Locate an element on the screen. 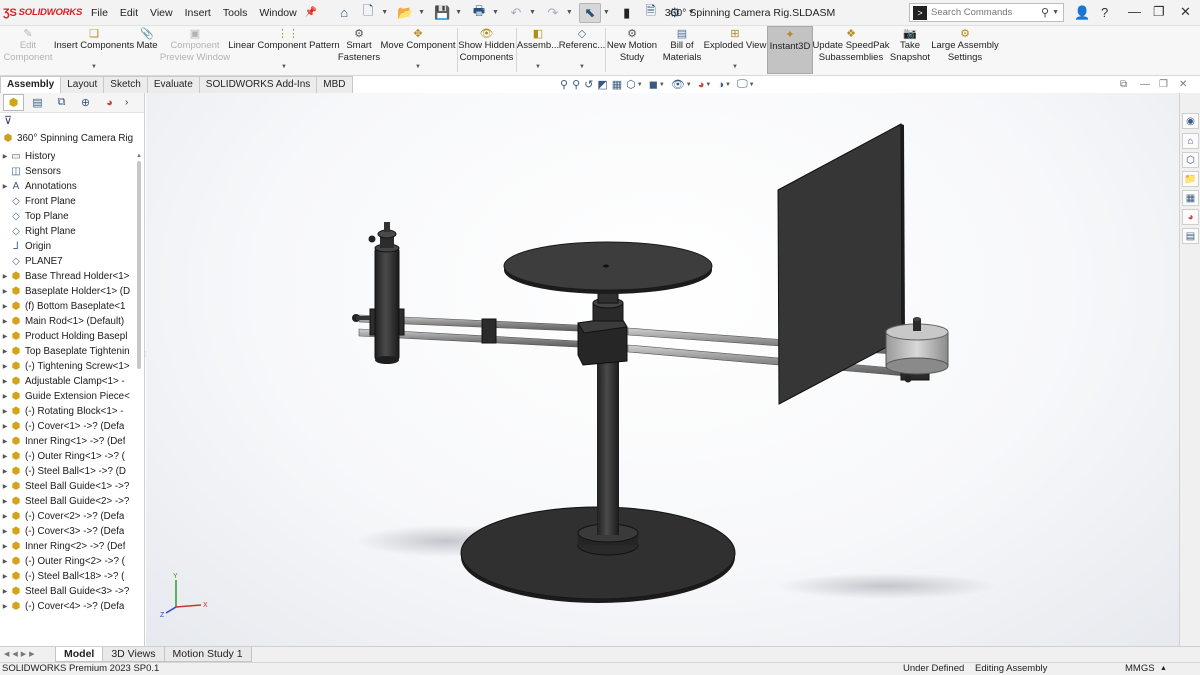 Image resolution: width=1200 pixels, height=675 pixels. zoom-to-fit-icon: ⚲ is located at coordinates (564, 84).